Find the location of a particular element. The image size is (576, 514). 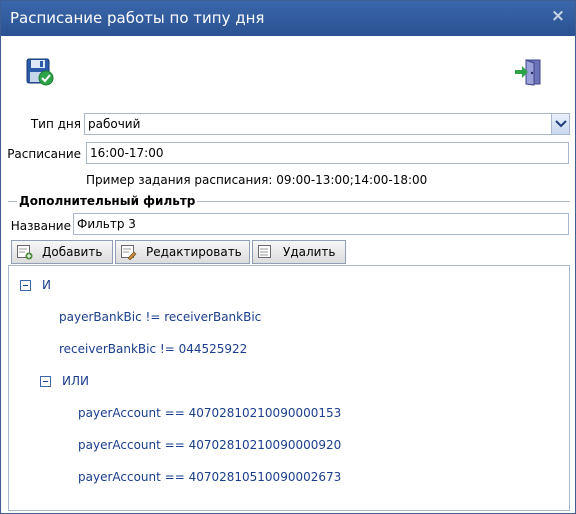

edit-button: Редактировать is located at coordinates (182, 252).